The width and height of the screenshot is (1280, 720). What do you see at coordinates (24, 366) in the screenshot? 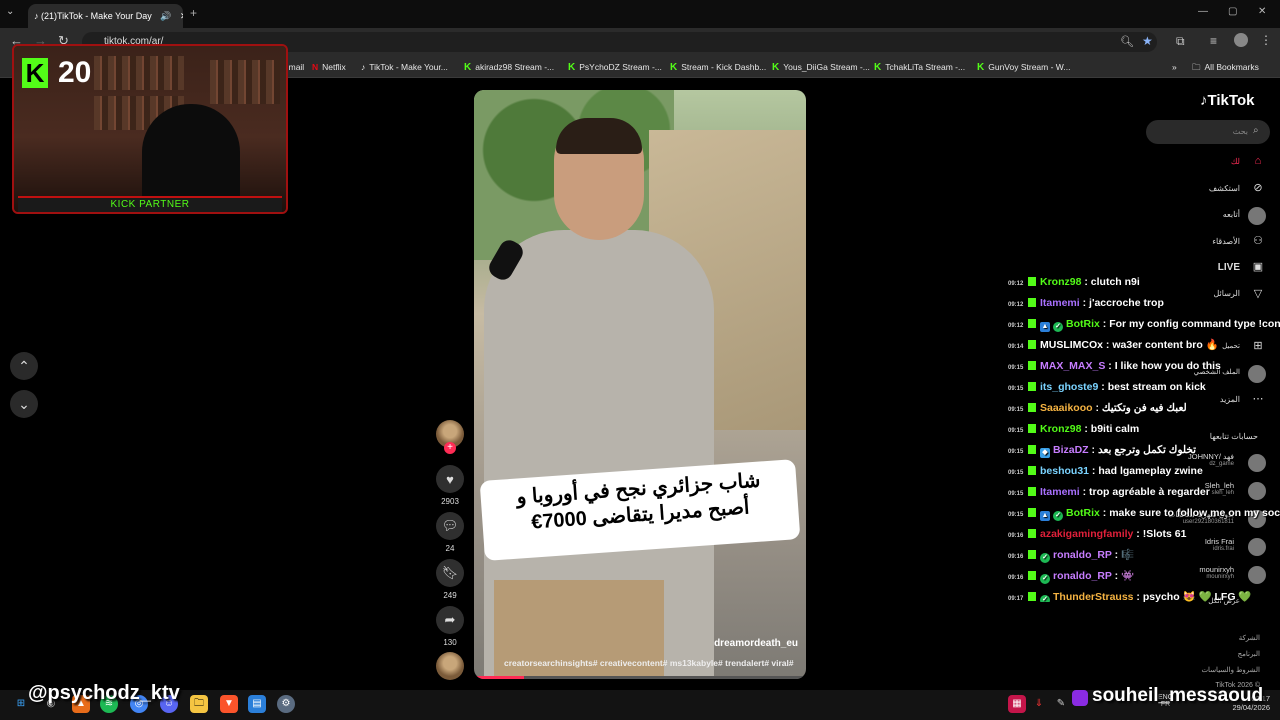
I see `previous-video-button: ⌃` at bounding box center [24, 366].